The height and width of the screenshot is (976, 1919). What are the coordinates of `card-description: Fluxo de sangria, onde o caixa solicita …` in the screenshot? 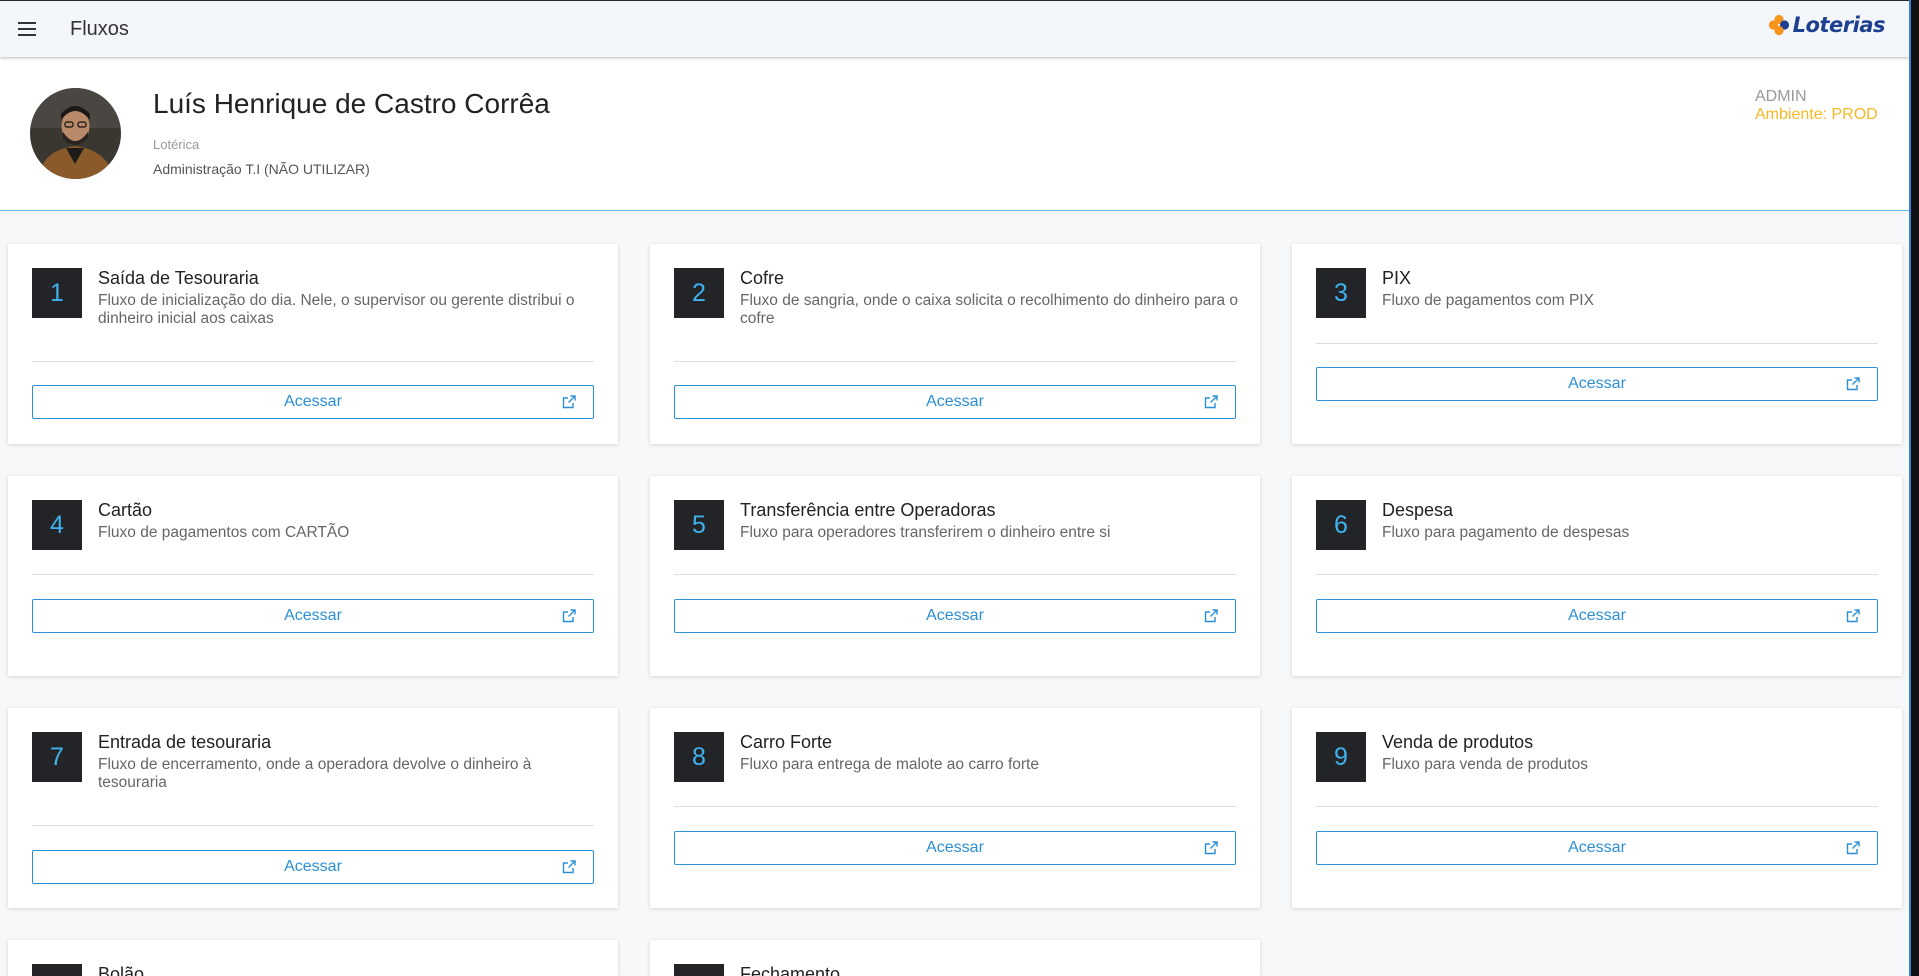 It's located at (989, 309).